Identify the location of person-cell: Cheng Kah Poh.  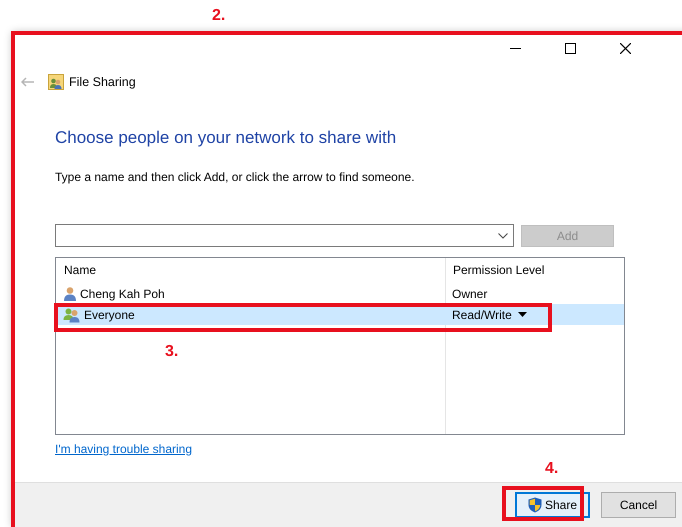
(250, 293).